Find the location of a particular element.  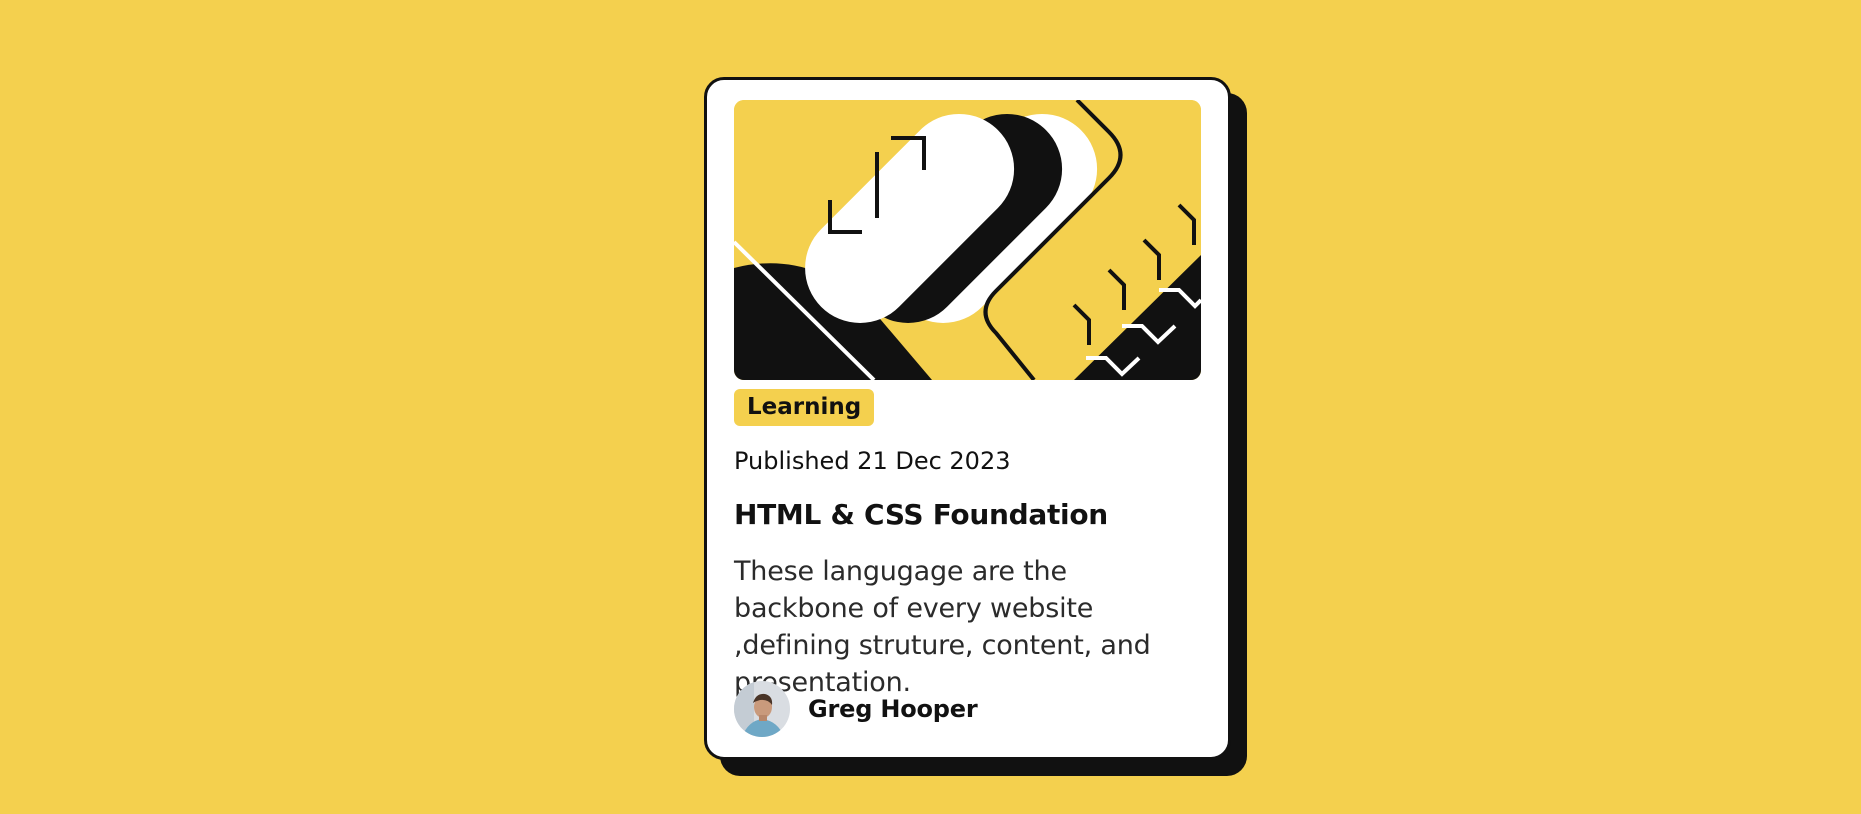

author-avatar is located at coordinates (762, 709).